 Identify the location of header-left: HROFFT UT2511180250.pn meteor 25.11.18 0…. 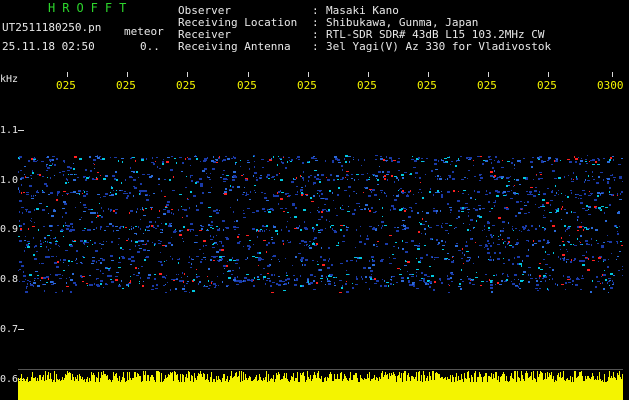
(87, 30).